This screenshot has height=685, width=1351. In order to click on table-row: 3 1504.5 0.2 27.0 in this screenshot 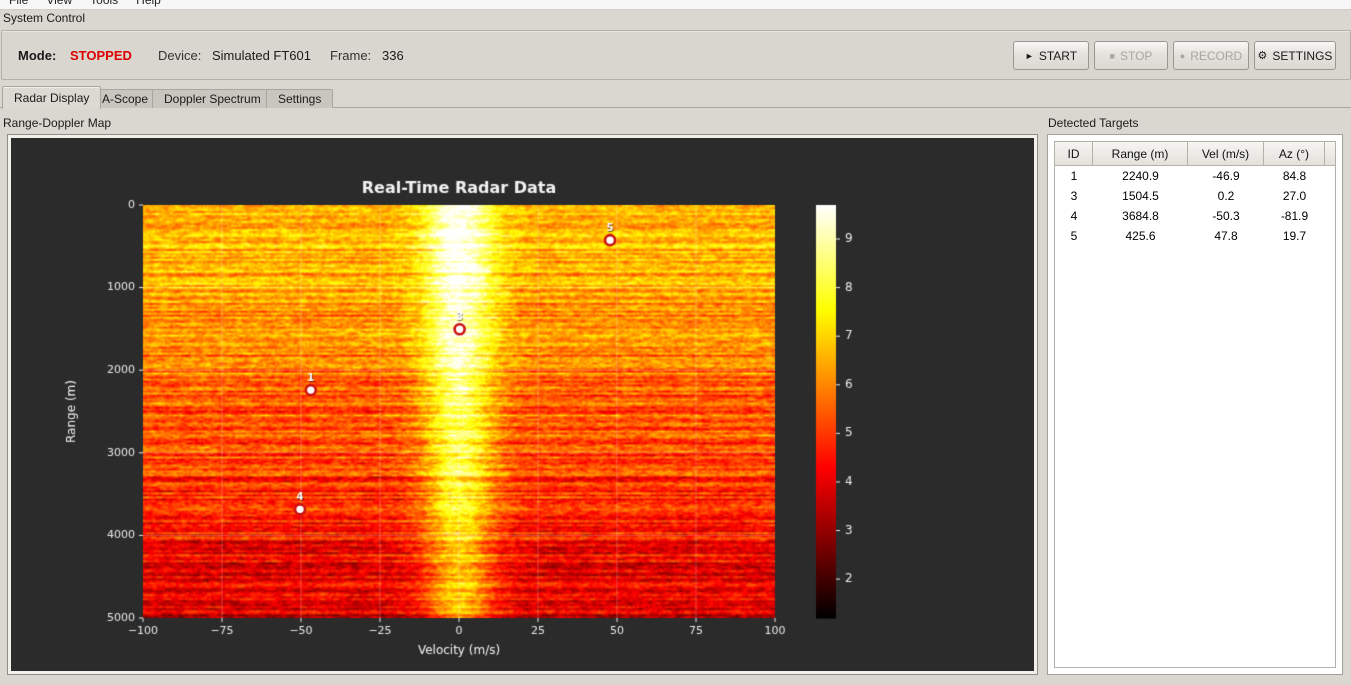, I will do `click(1195, 196)`.